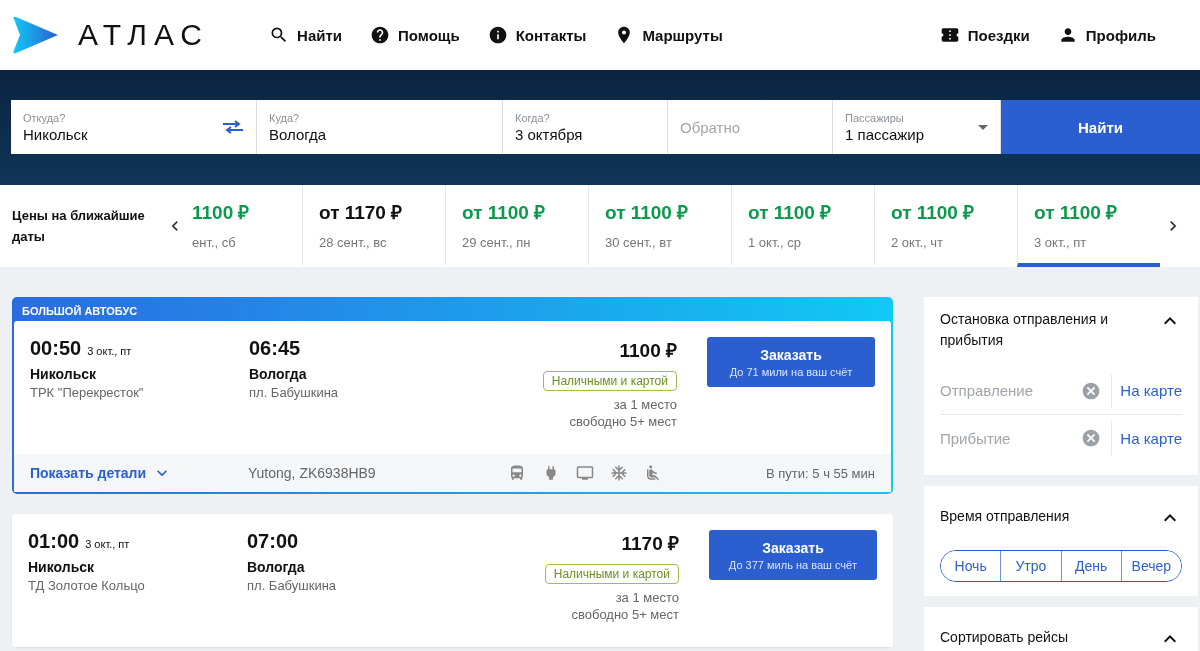 The width and height of the screenshot is (1200, 651). I want to click on nav-link: Маршруты, so click(668, 35).